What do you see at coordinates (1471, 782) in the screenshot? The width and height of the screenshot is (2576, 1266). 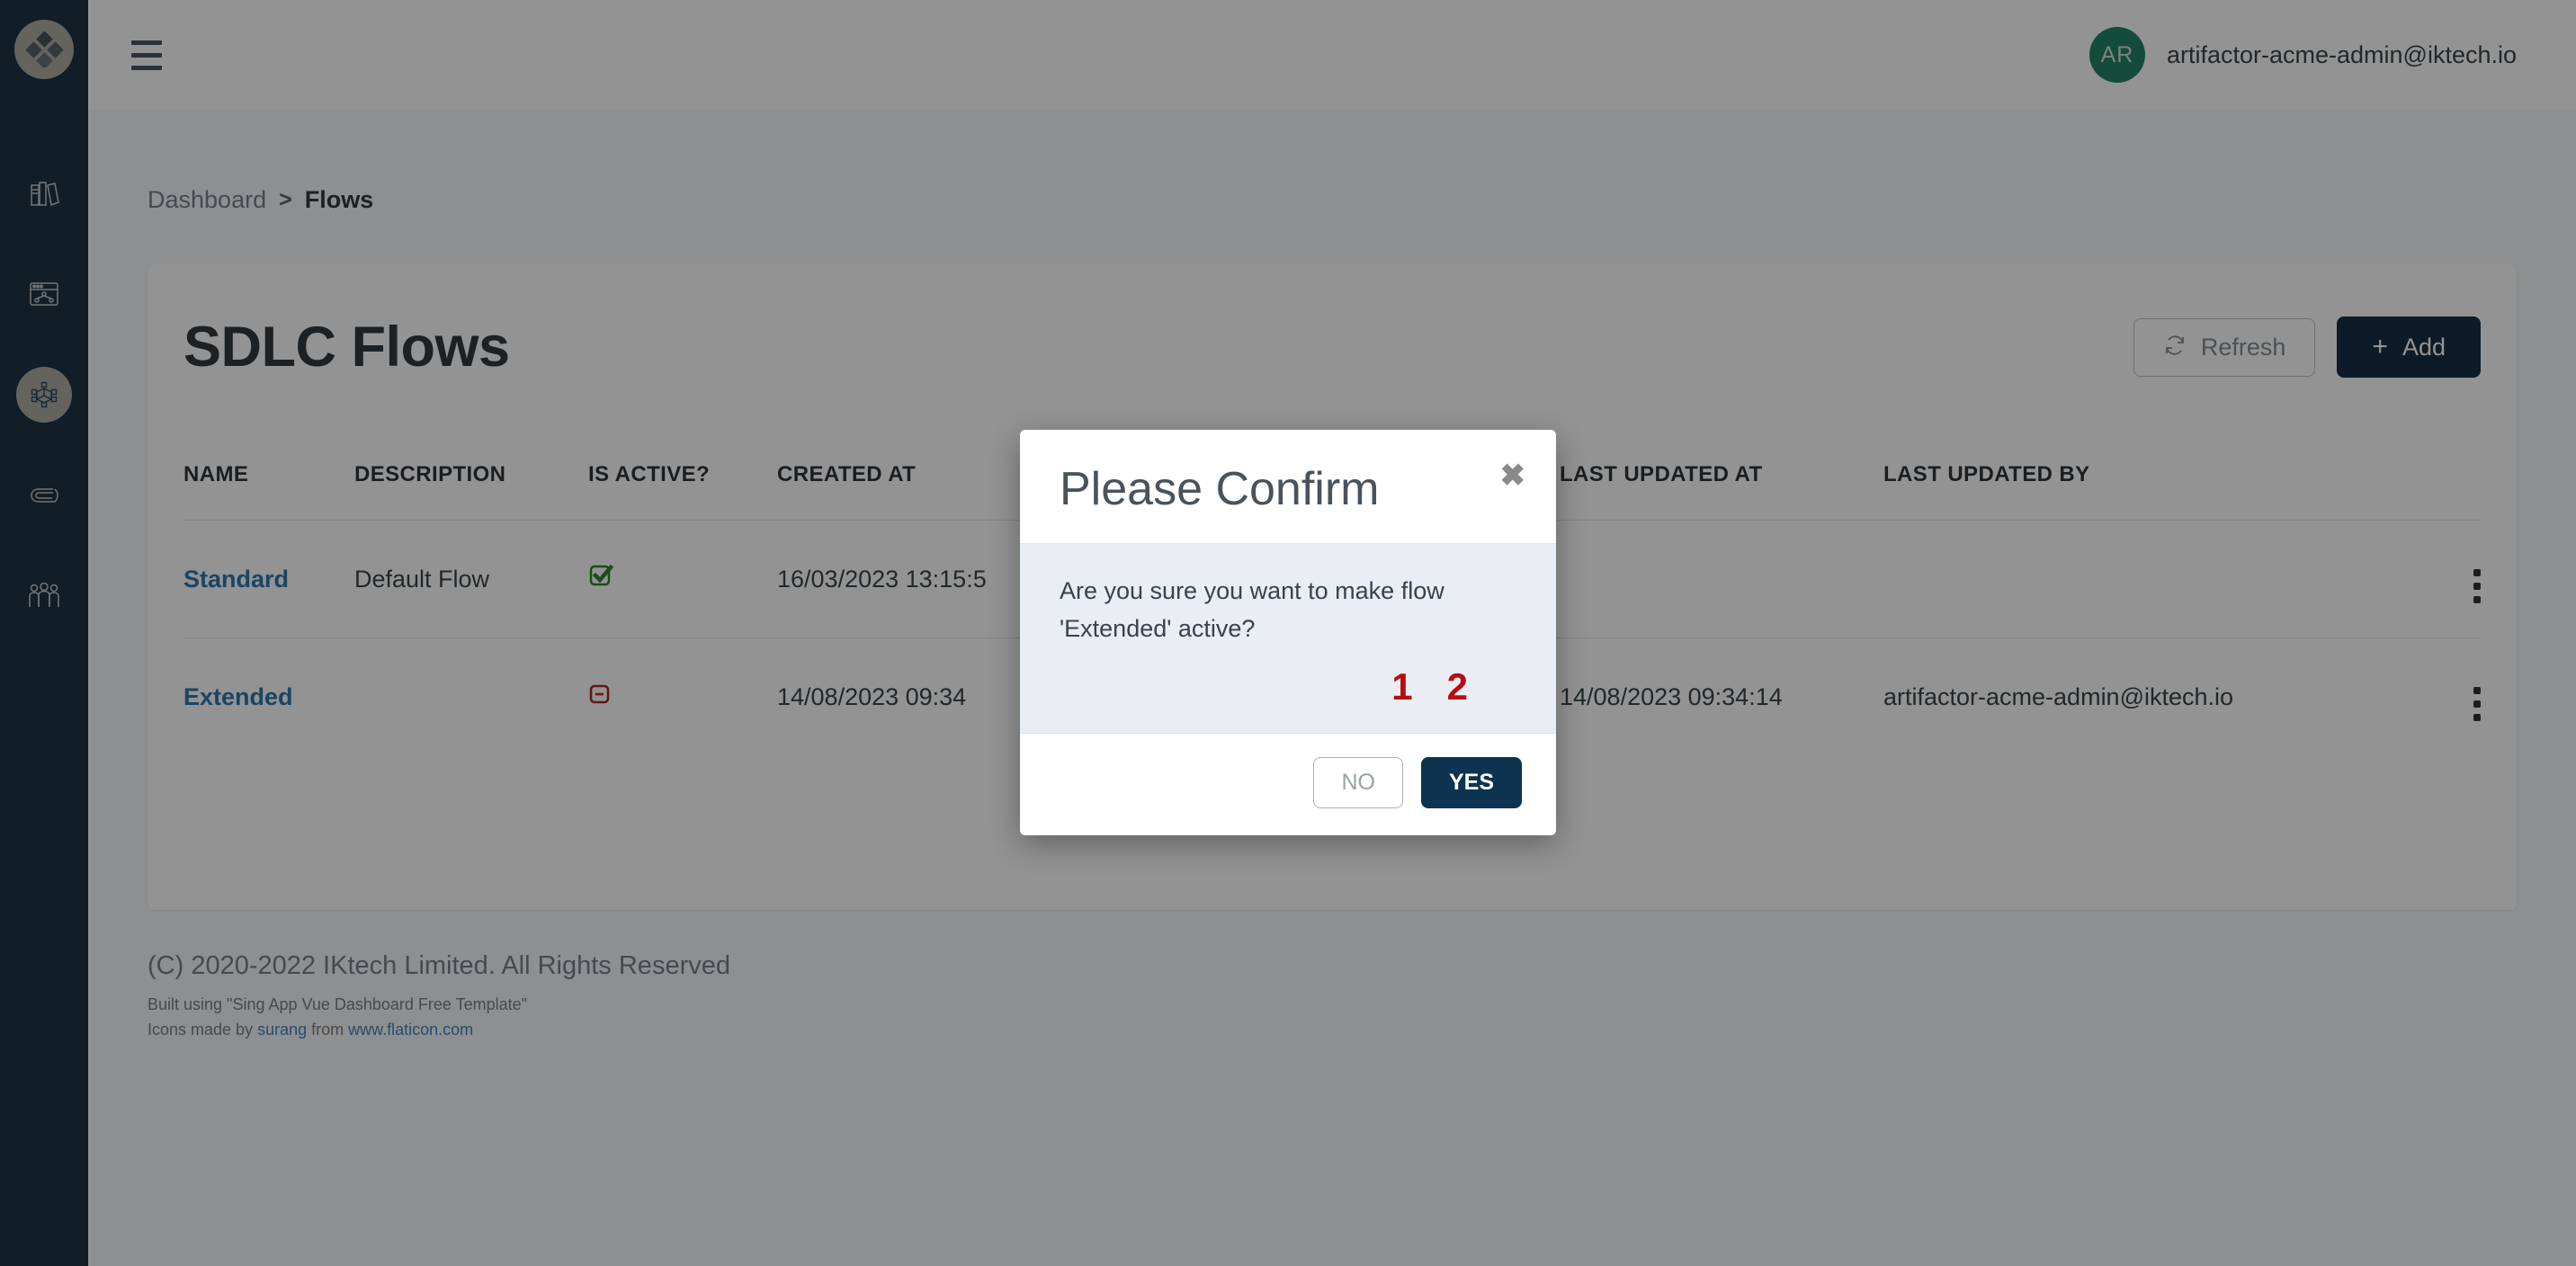 I see `yes-button: YES` at bounding box center [1471, 782].